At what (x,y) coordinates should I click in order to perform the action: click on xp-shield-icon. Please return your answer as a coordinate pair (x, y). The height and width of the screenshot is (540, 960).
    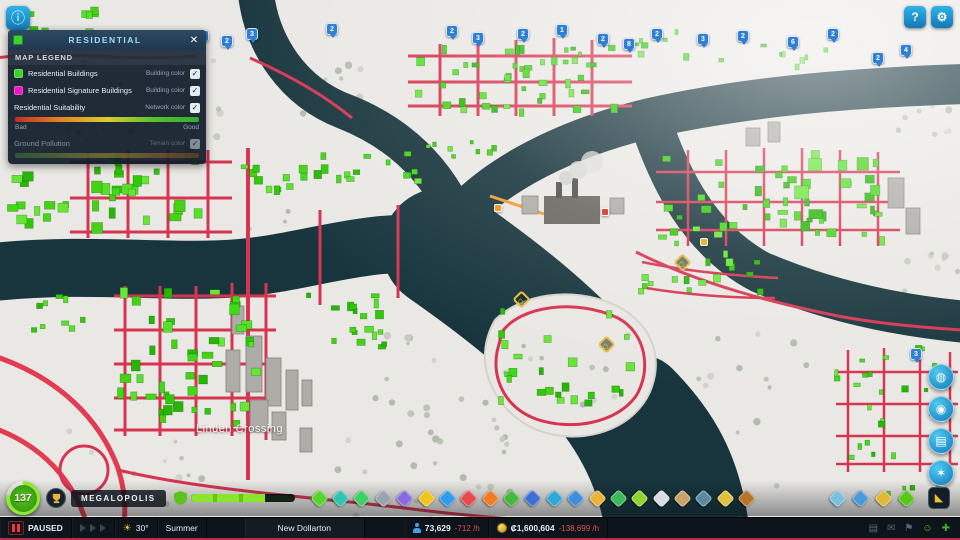
    Looking at the image, I should click on (180, 498).